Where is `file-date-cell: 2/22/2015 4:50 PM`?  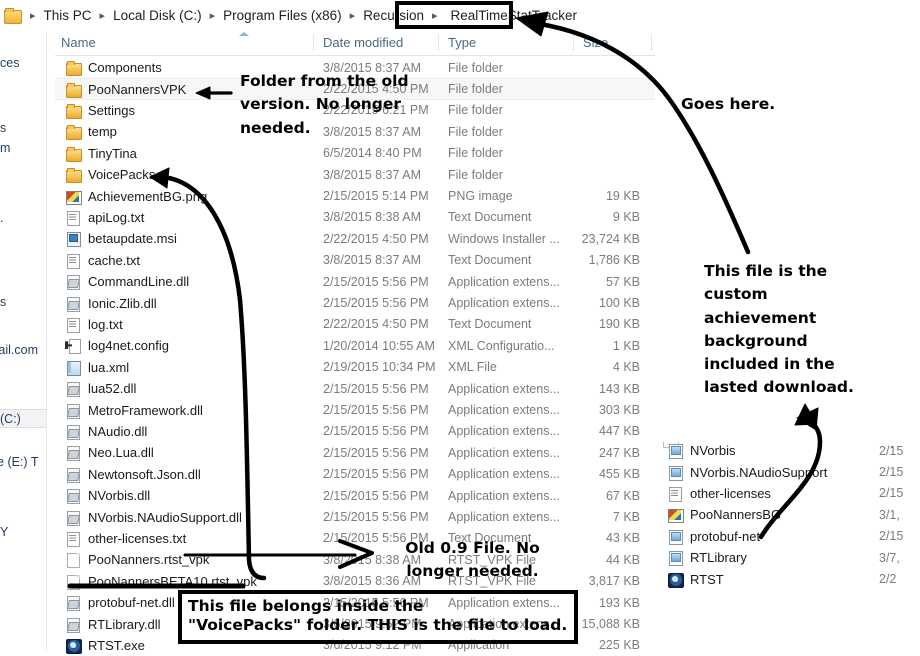
file-date-cell: 2/22/2015 4:50 PM is located at coordinates (376, 324).